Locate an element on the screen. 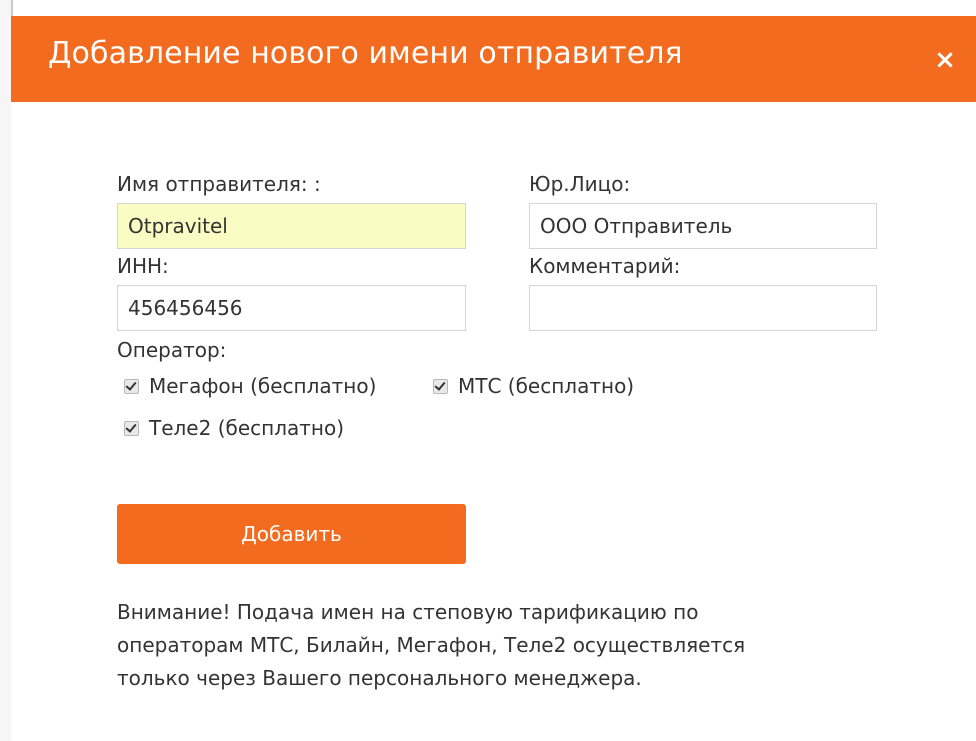 The height and width of the screenshot is (741, 976). inn-label: ИНН: is located at coordinates (143, 266).